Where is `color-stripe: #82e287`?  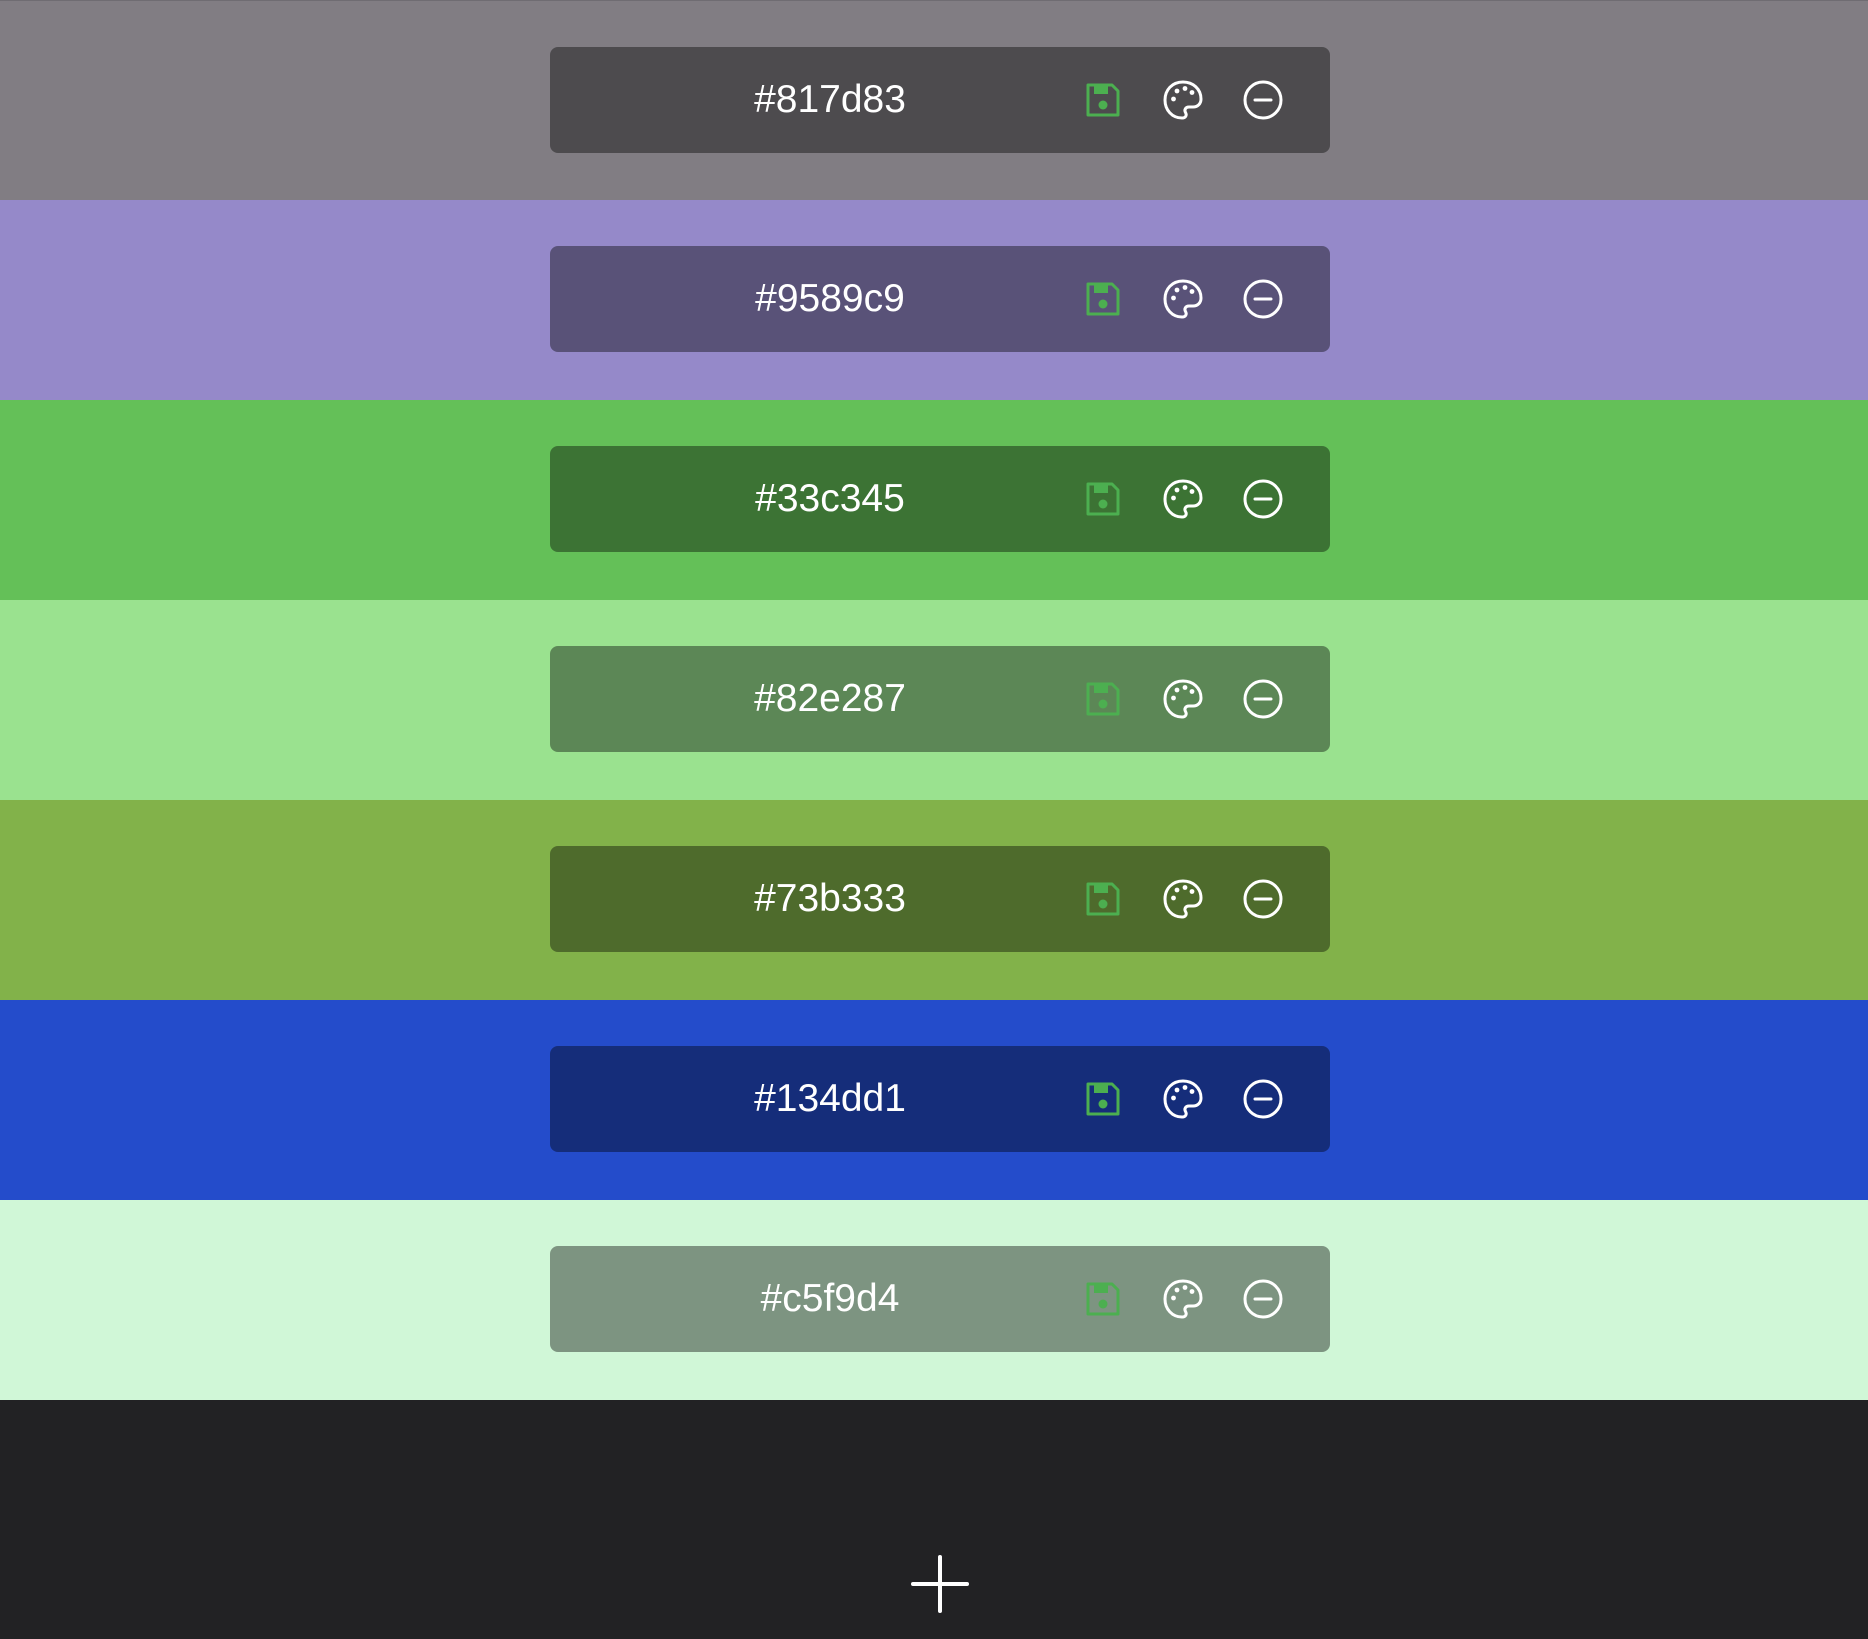
color-stripe: #82e287 is located at coordinates (934, 700).